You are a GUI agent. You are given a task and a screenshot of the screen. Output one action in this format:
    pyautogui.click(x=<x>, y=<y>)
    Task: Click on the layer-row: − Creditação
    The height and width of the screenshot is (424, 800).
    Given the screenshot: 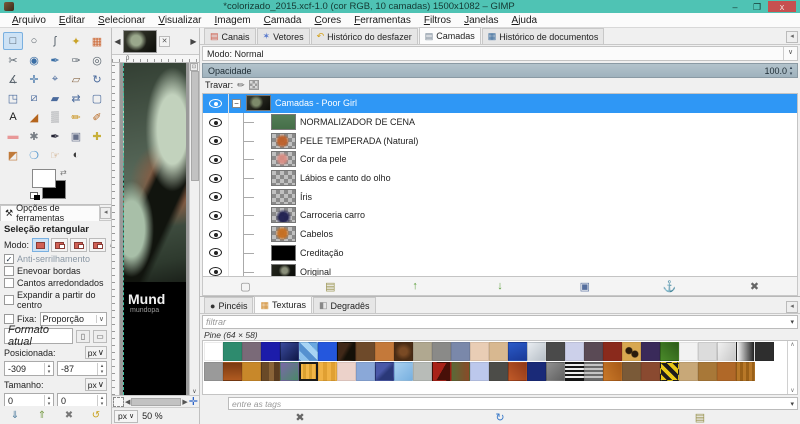 What is the action you would take?
    pyautogui.click(x=500, y=253)
    